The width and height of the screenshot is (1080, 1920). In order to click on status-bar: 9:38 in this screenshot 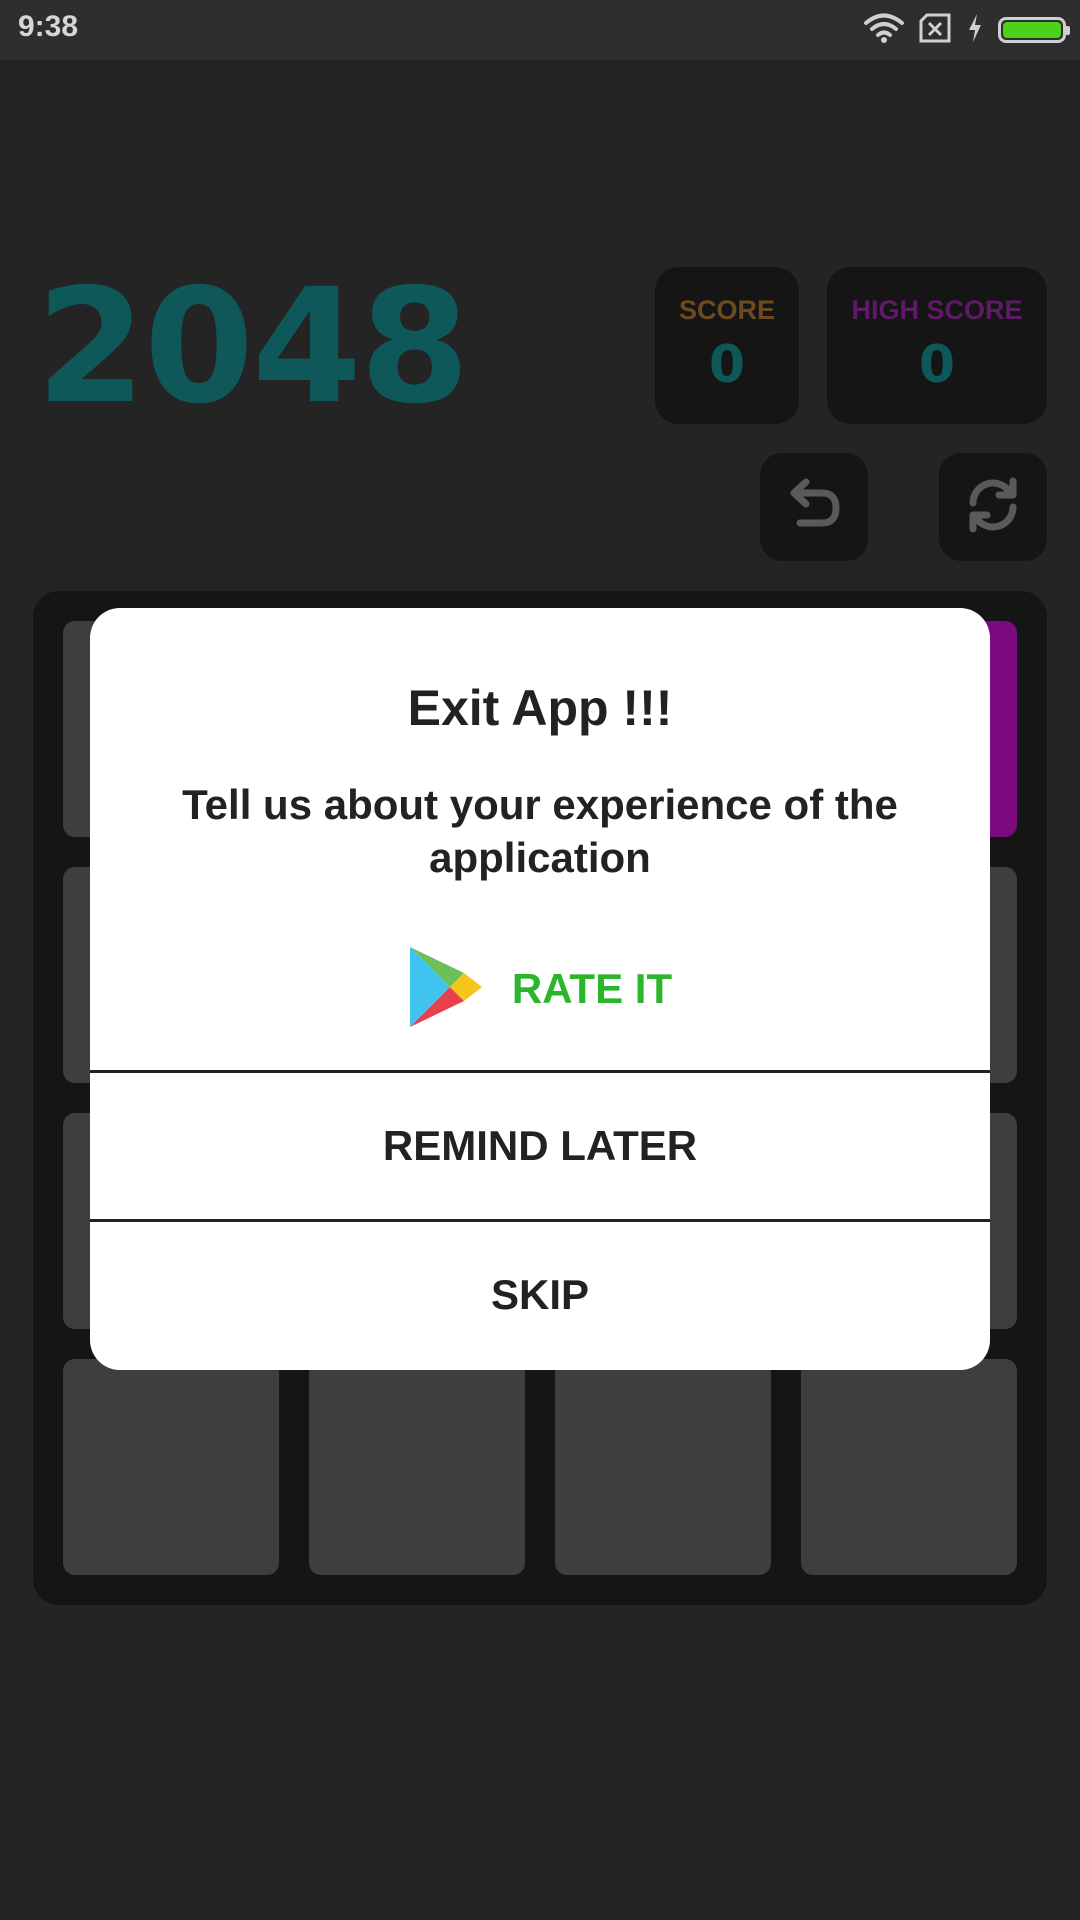, I will do `click(540, 30)`.